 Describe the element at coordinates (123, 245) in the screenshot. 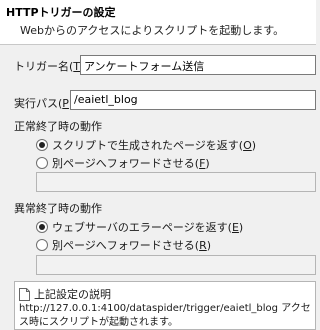

I see `abnormal-exit-forward-radio: 別ページへフォワードさせる(R)` at that location.